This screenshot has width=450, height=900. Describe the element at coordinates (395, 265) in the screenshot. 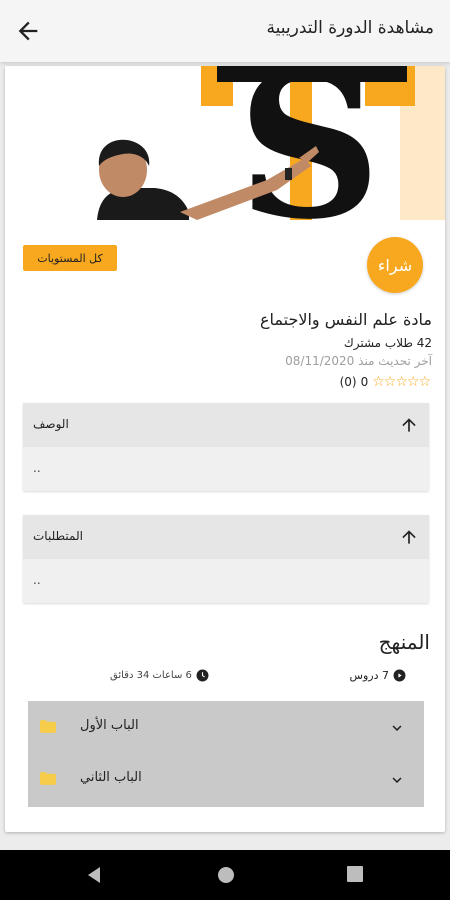

I see `buy-button: شراء` at that location.